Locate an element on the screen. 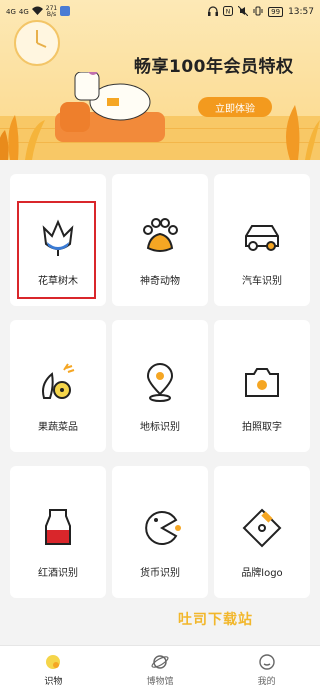 The width and height of the screenshot is (320, 693). category-label: 红酒识别 is located at coordinates (58, 573).